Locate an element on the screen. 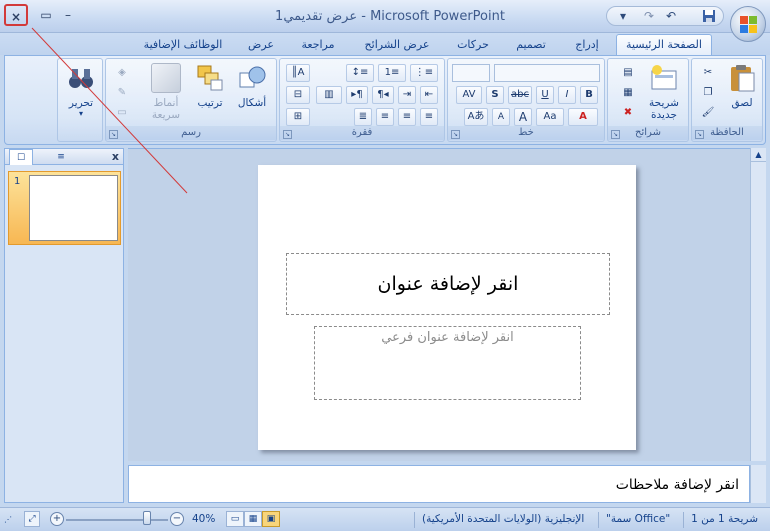 This screenshot has height=531, width=770. normal-view-button: ▣ is located at coordinates (271, 519).